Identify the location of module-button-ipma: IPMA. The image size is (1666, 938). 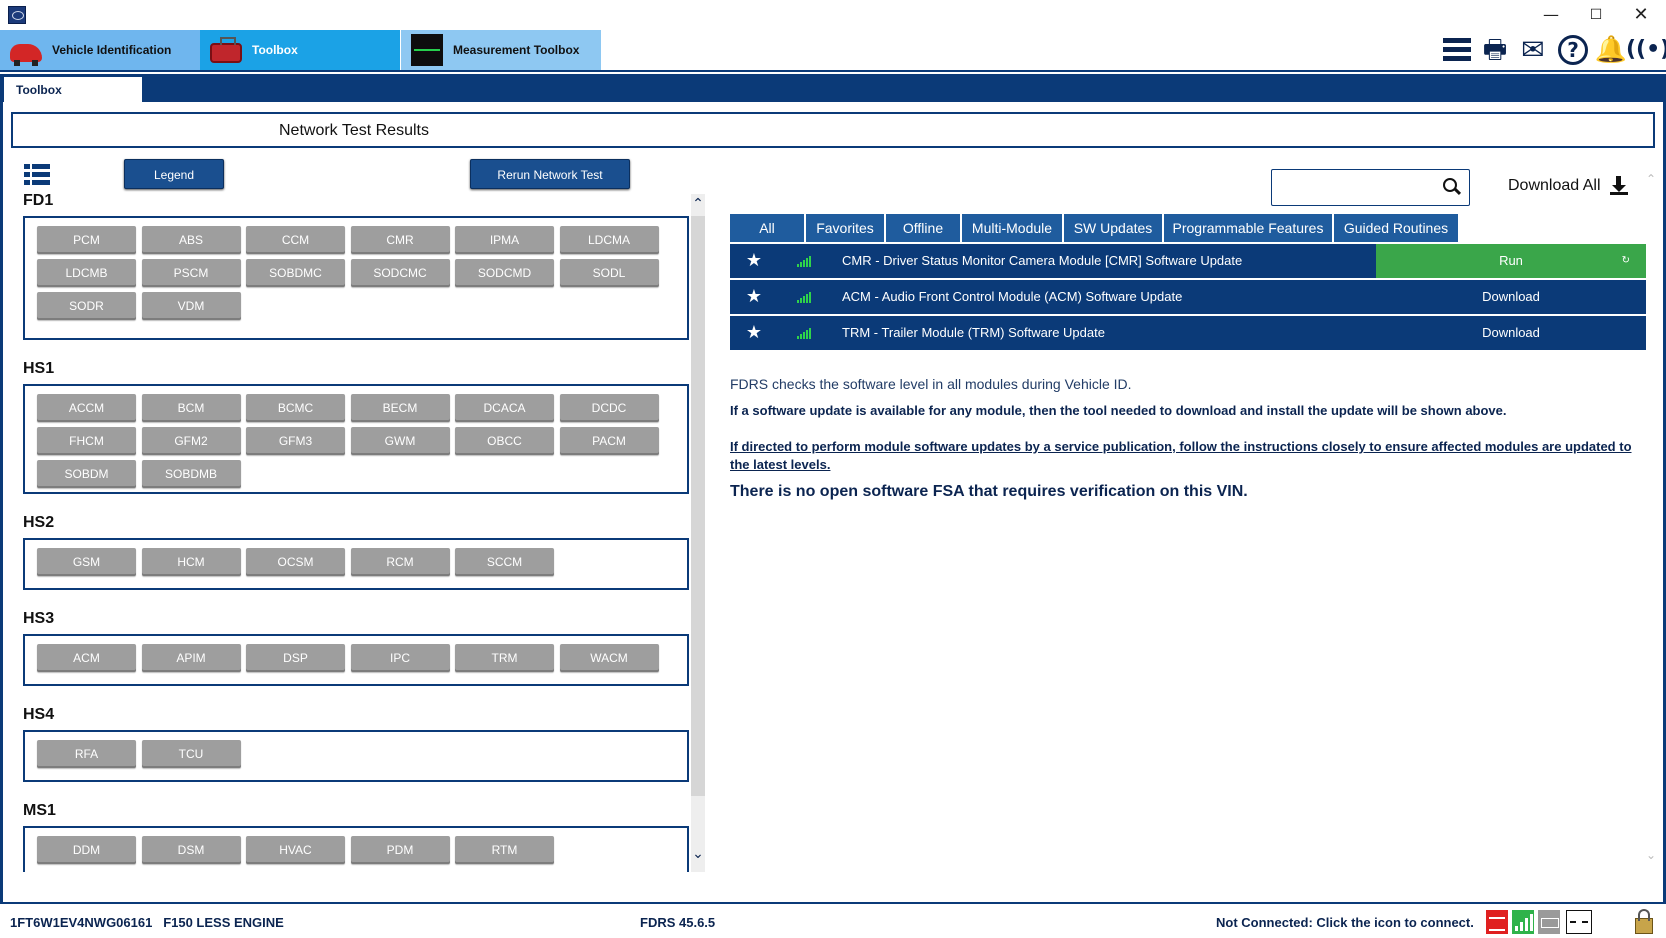
(504, 240).